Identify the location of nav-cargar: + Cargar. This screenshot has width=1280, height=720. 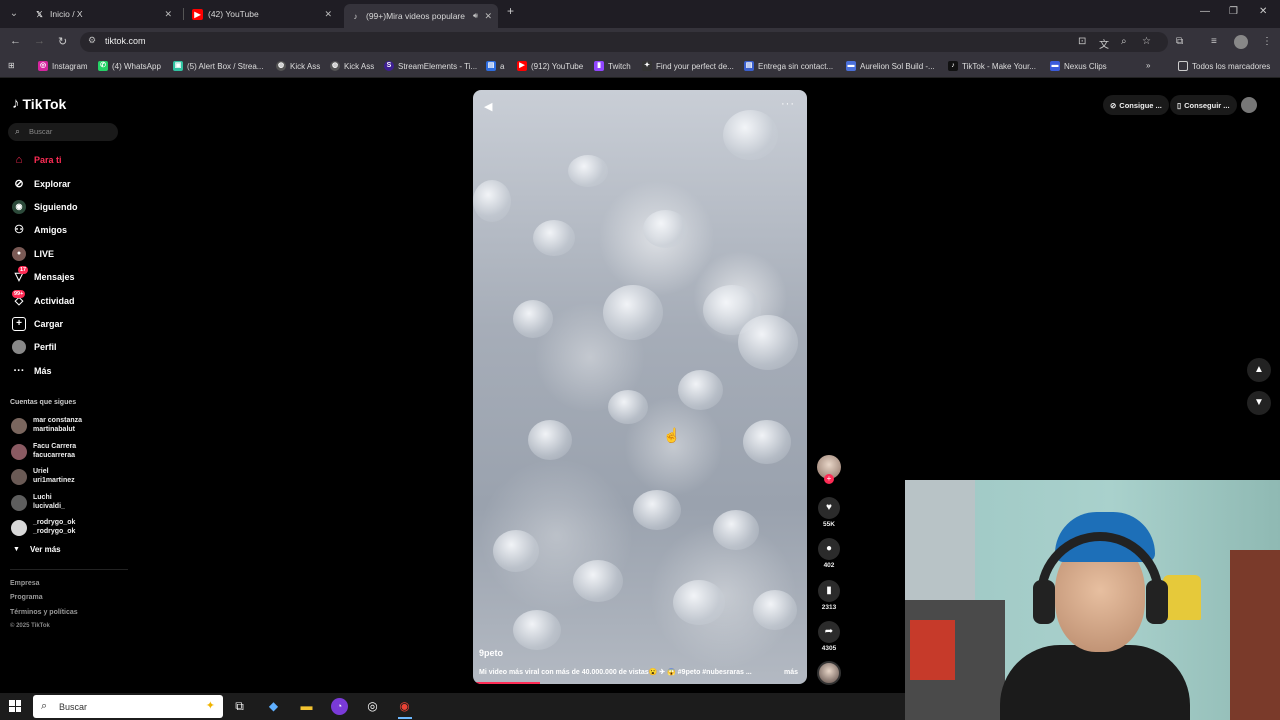
(37, 324).